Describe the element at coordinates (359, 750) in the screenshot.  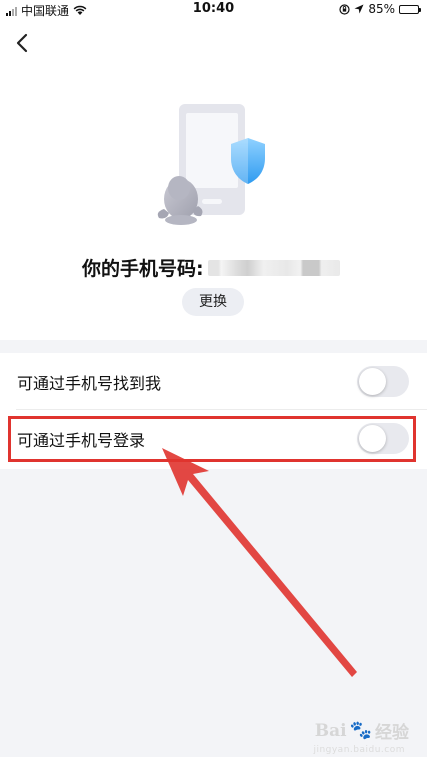
I see `watermark-url: jingyan.baidu.com` at that location.